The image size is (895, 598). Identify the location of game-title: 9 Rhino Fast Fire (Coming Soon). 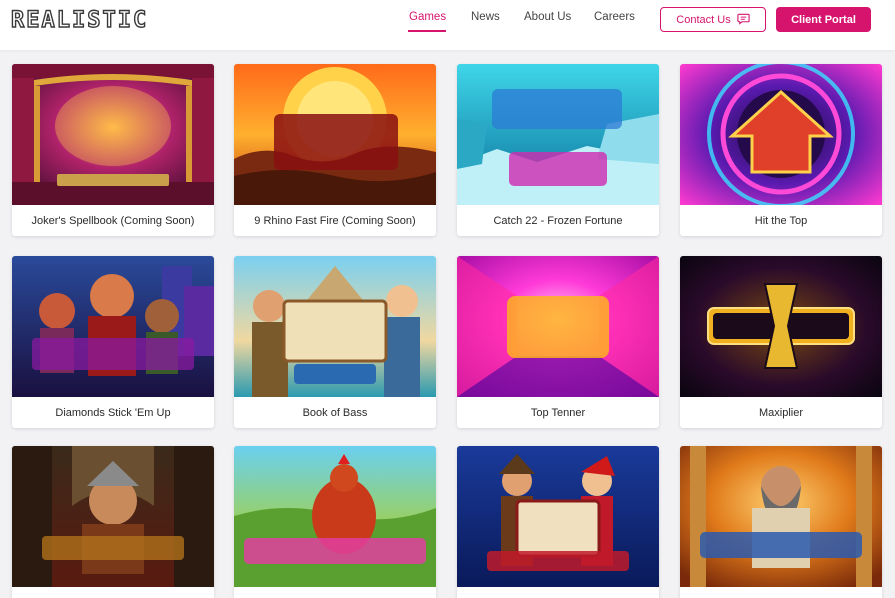
(335, 220).